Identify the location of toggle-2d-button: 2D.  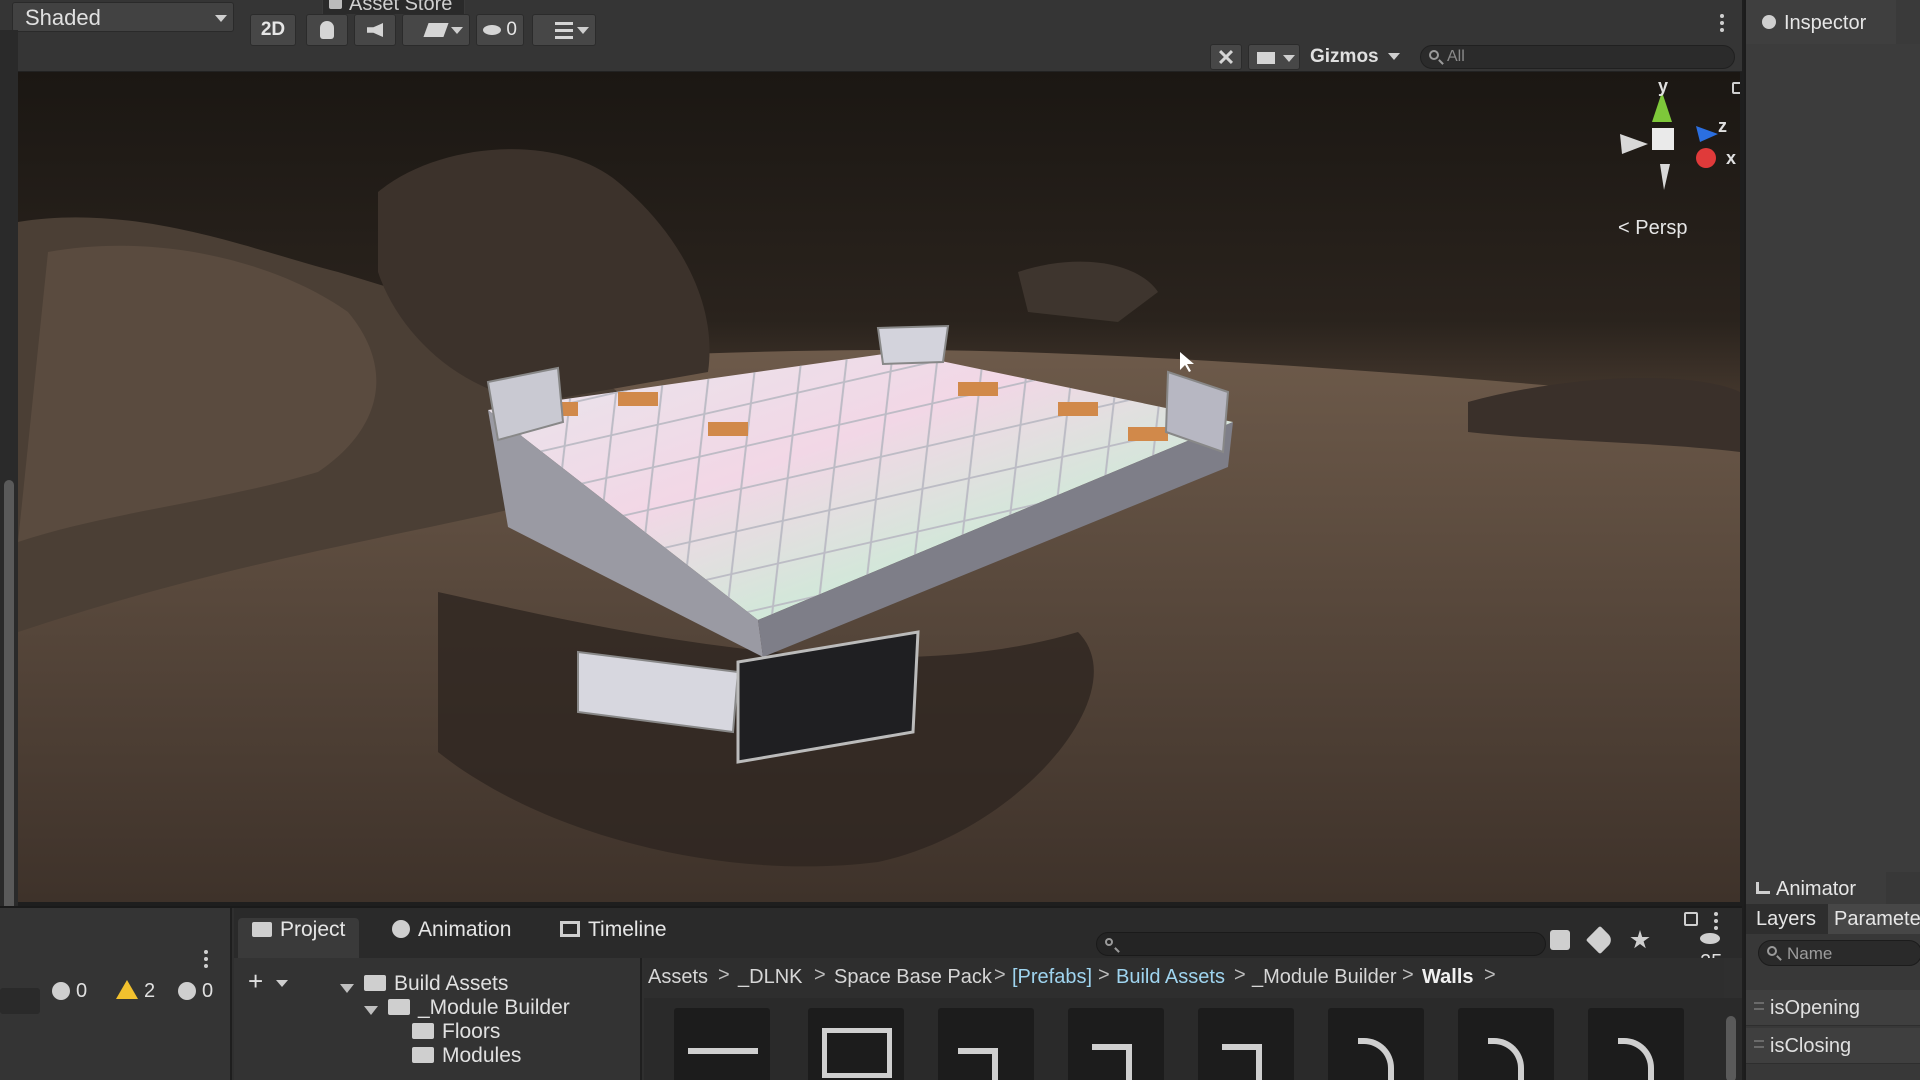
(273, 30).